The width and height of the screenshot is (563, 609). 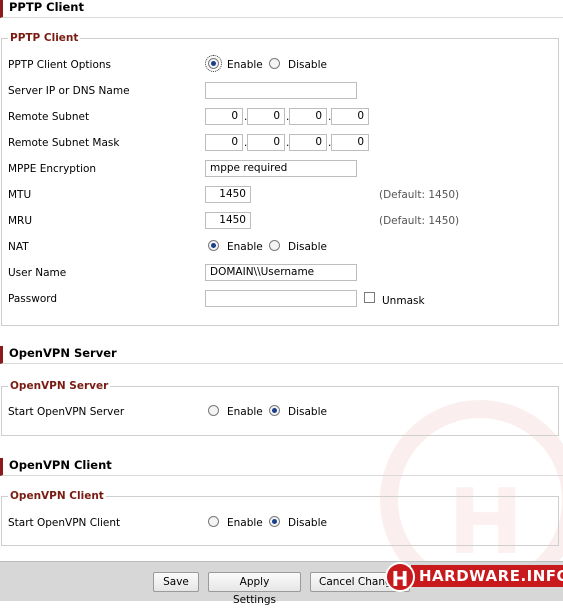 What do you see at coordinates (228, 194) in the screenshot?
I see `mtu-input: 1450` at bounding box center [228, 194].